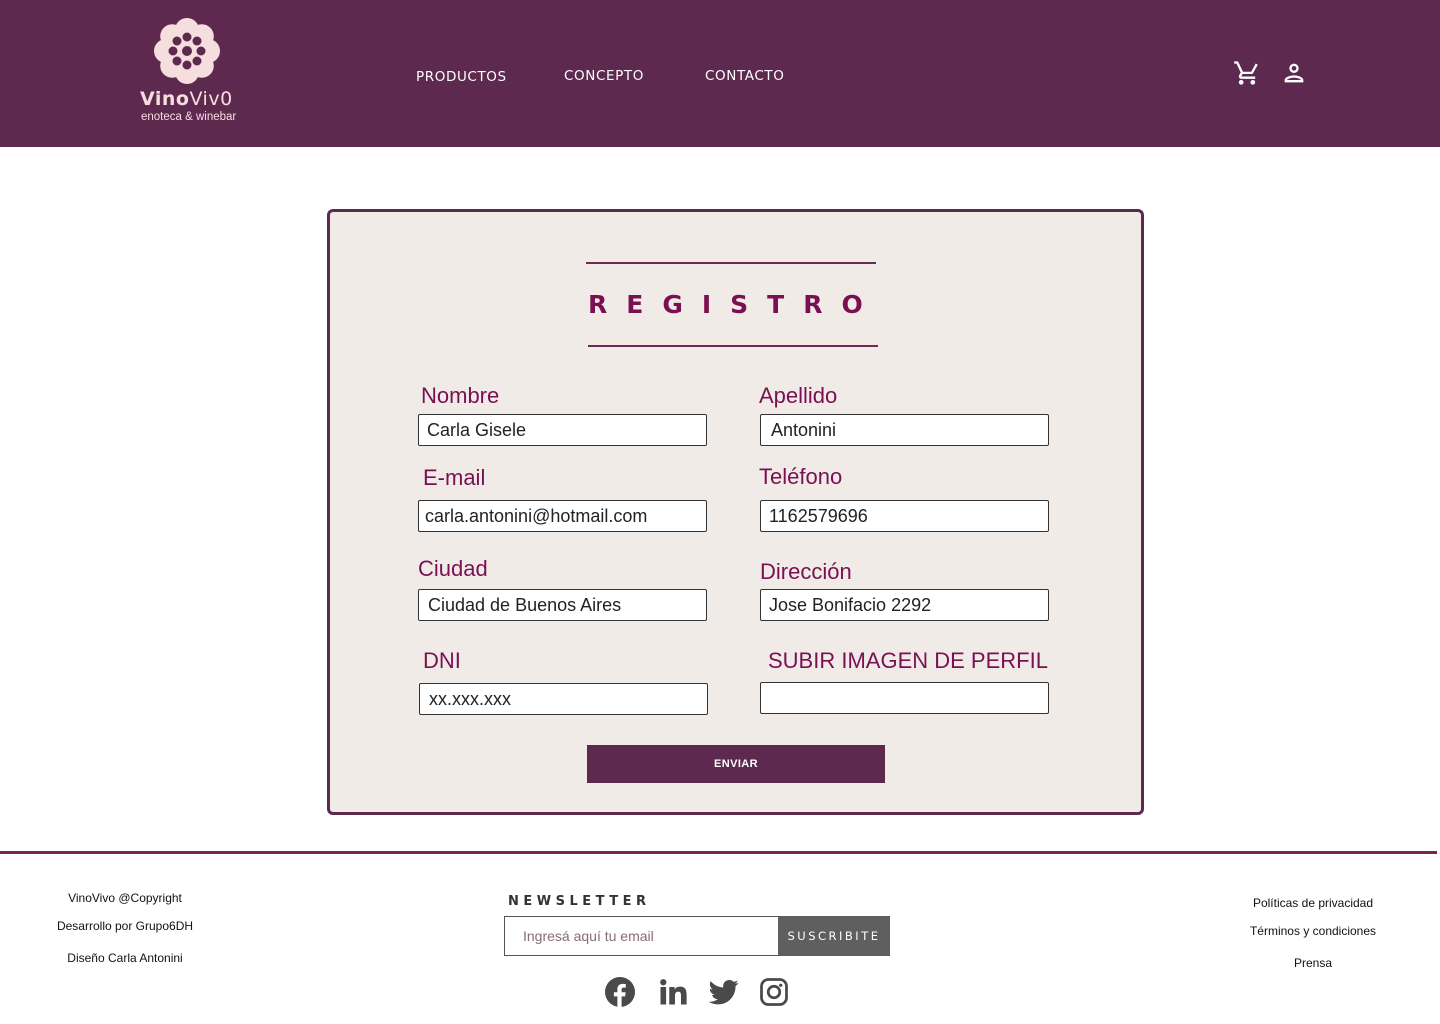 Image resolution: width=1440 pixels, height=1024 pixels. I want to click on imagen-label: SUBIR IMAGEN DE PERFIL, so click(908, 660).